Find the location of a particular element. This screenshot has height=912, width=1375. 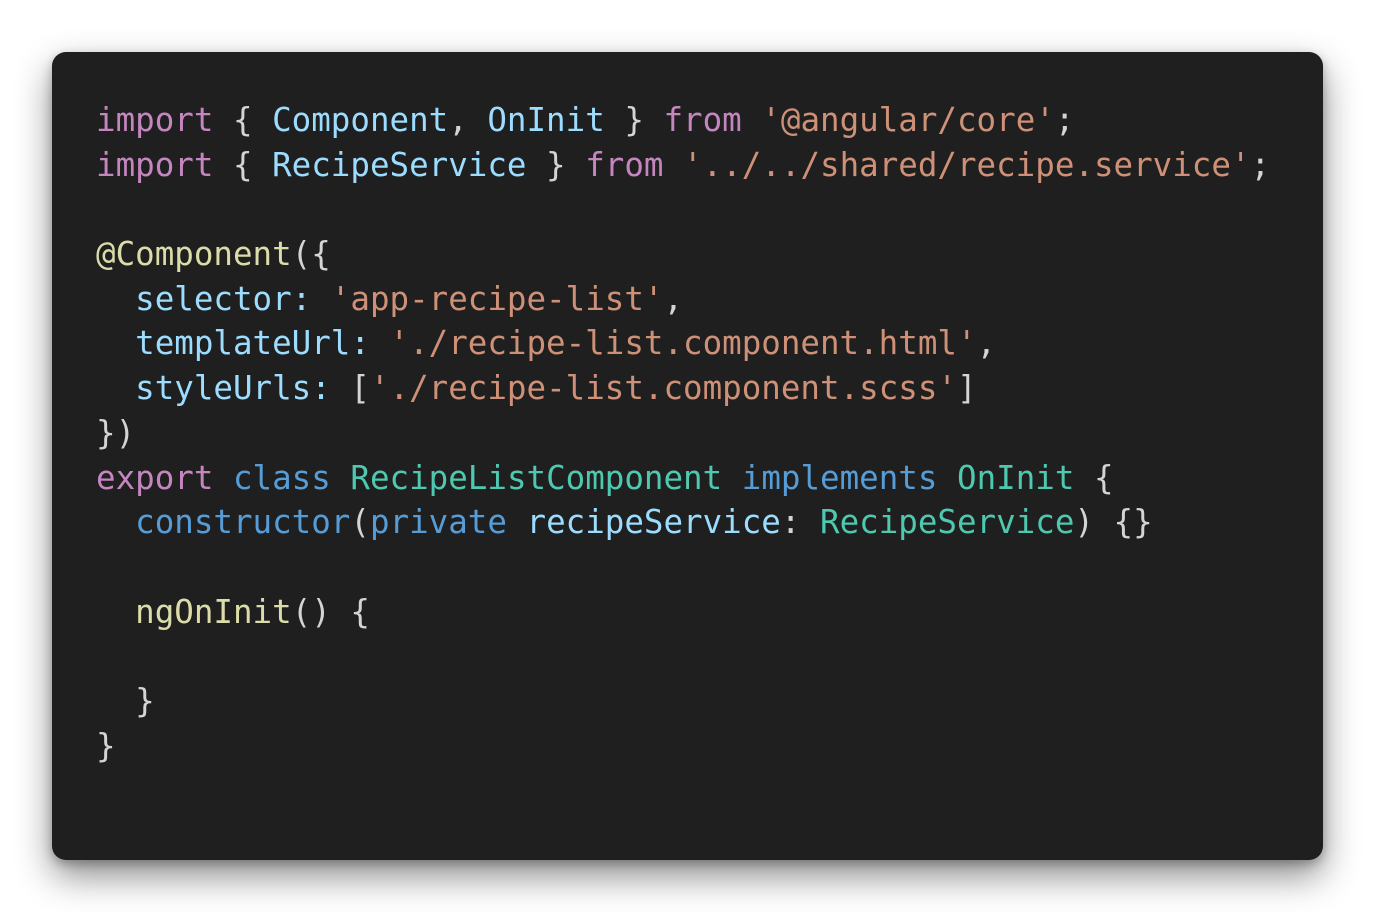

code-token: ({ is located at coordinates (311, 254).